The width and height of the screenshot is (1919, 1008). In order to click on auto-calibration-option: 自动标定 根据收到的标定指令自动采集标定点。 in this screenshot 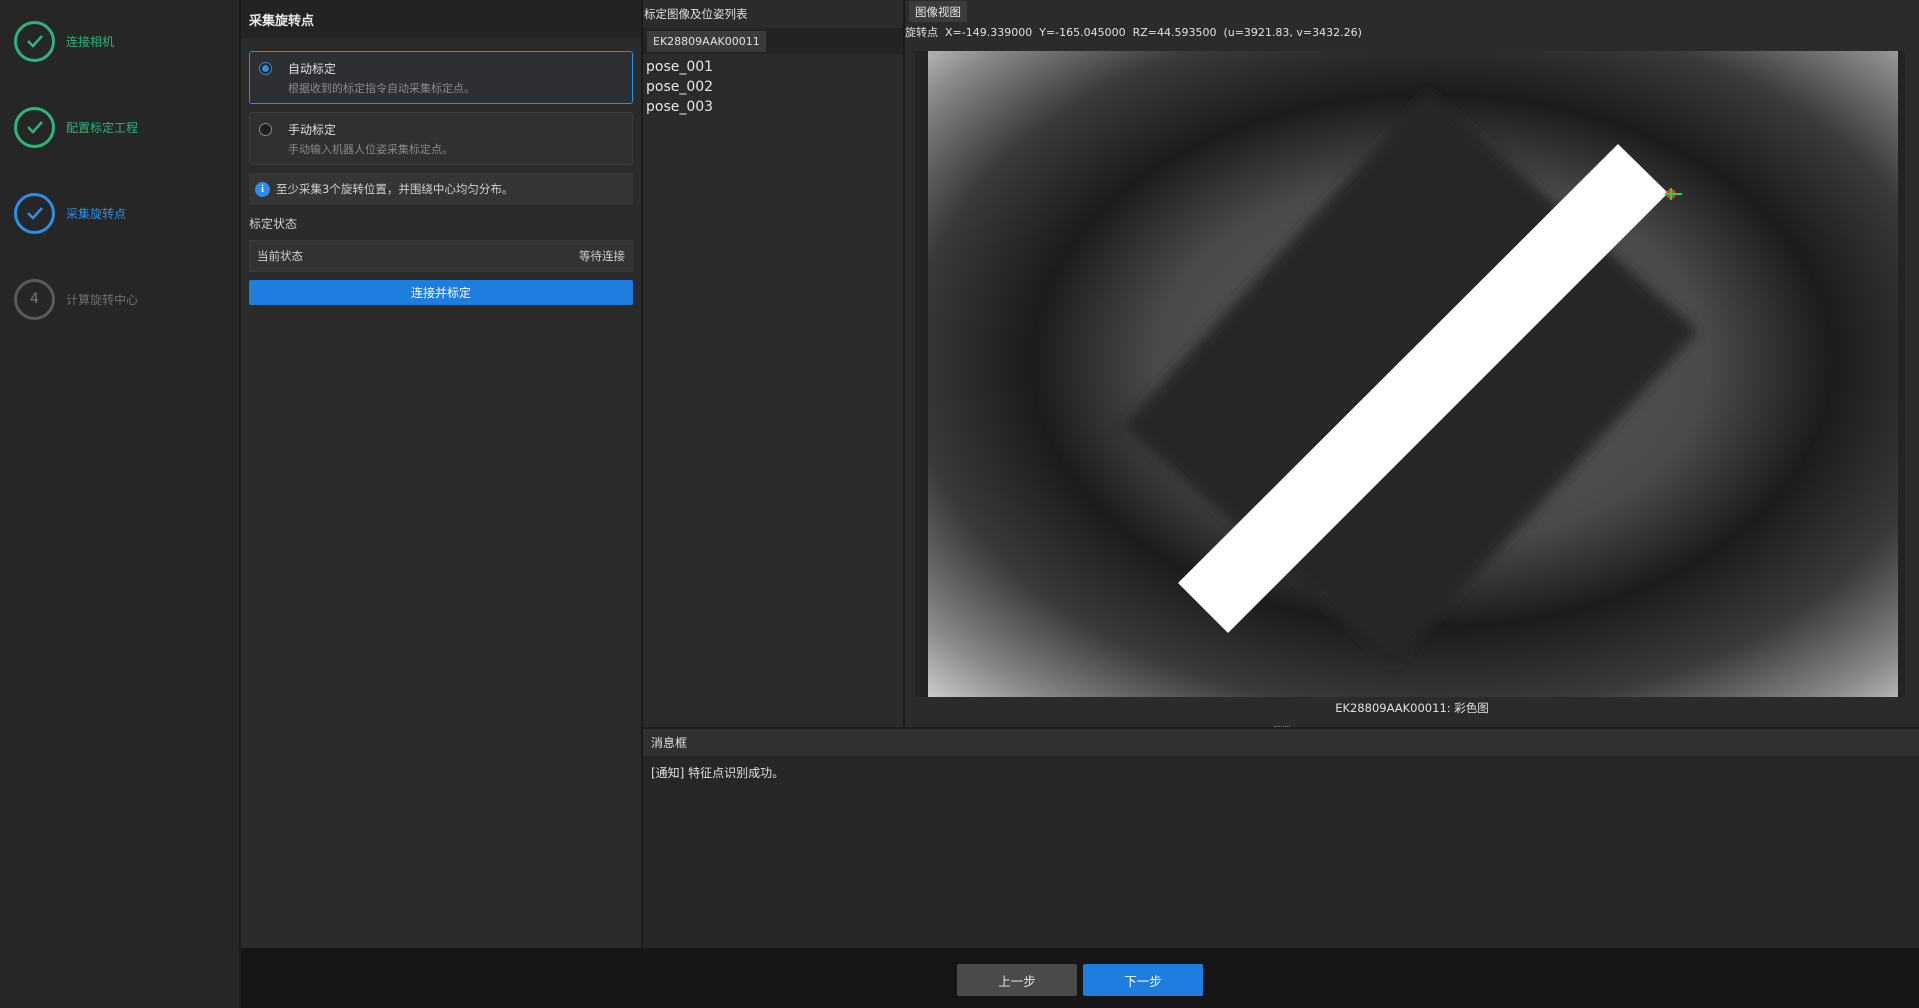, I will do `click(441, 77)`.